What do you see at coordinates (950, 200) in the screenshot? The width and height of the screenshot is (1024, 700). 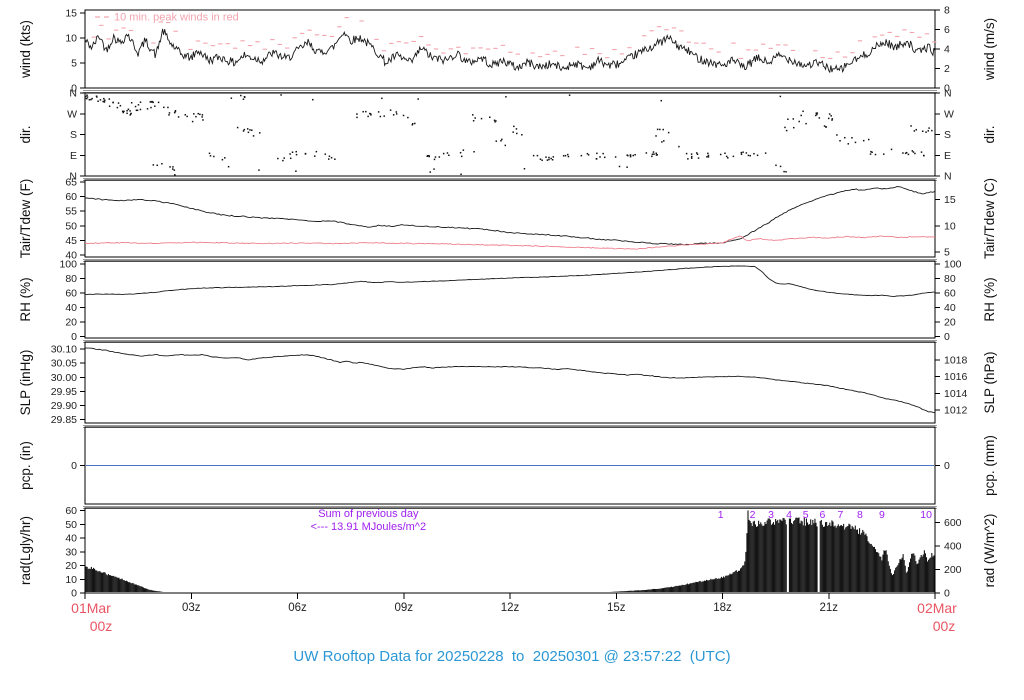 I see `tair-right-tick-label: 15` at bounding box center [950, 200].